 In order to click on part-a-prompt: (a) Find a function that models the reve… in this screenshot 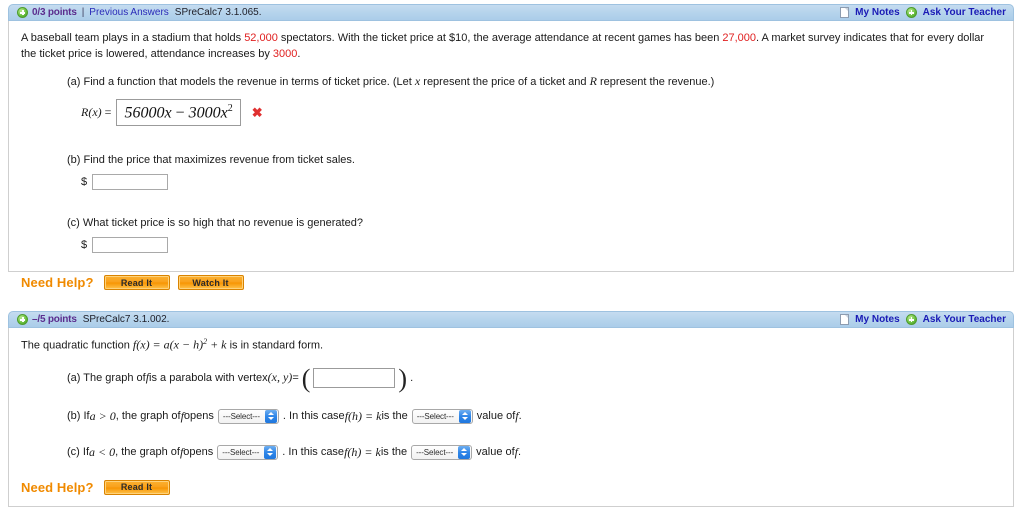, I will do `click(534, 82)`.